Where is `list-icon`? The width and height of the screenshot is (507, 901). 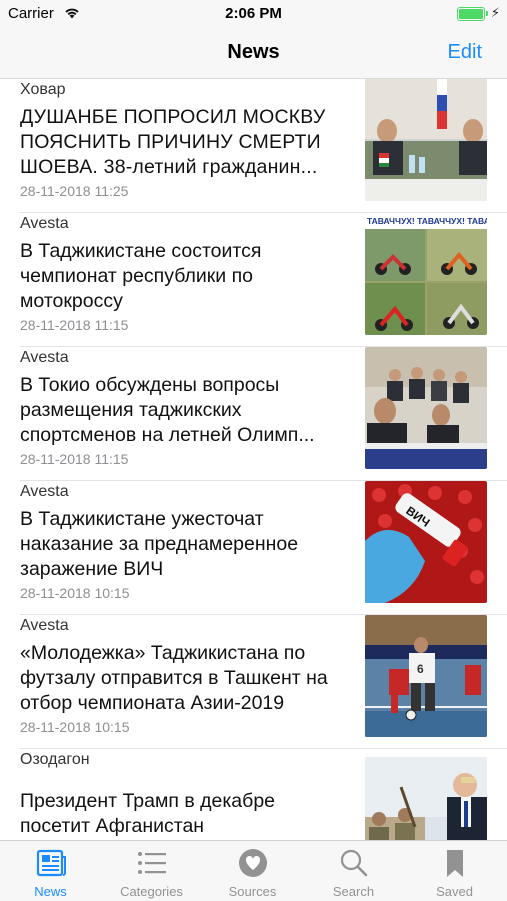 list-icon is located at coordinates (152, 863).